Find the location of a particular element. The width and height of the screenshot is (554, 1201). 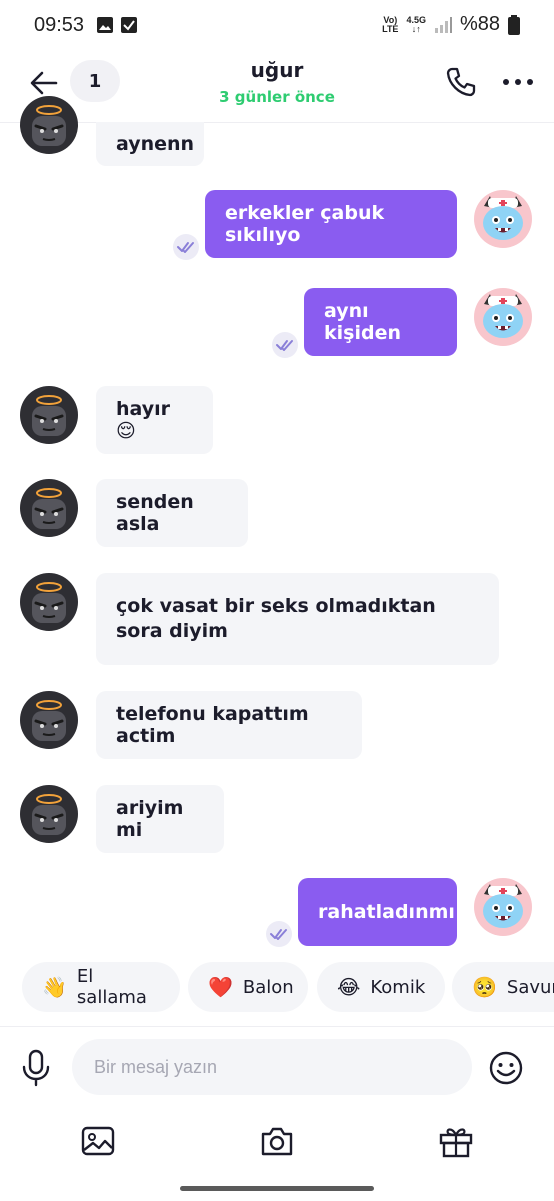

message-text: senden asla is located at coordinates (155, 513).